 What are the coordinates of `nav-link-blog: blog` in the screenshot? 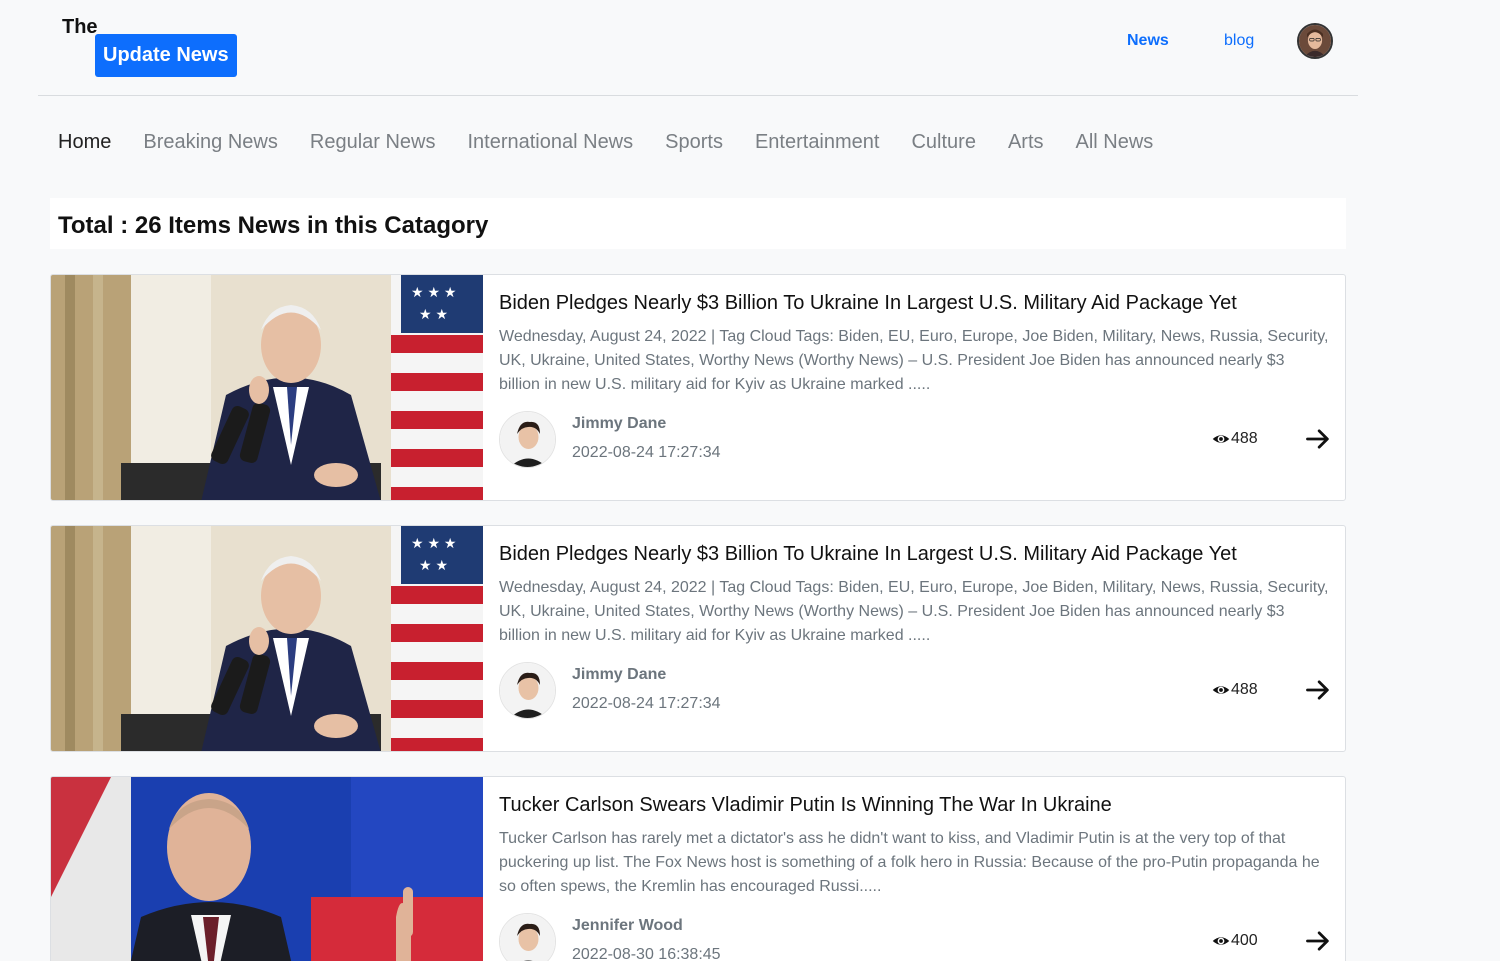 It's located at (1239, 41).